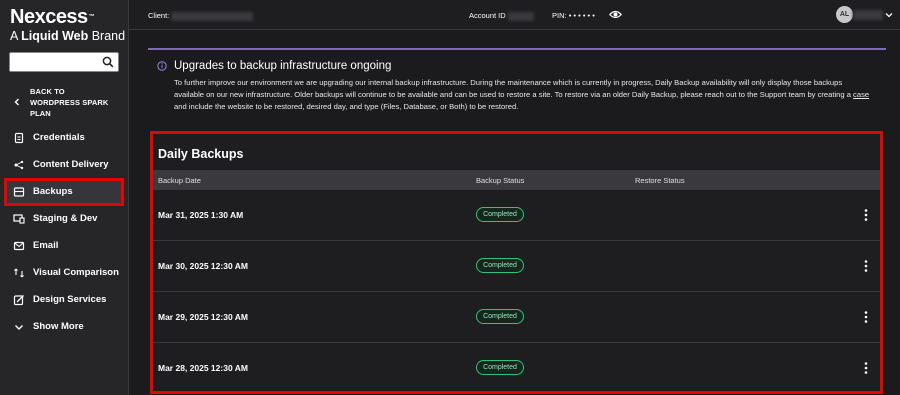  I want to click on sidebar-item-staging: Staging & Dev, so click(64, 219).